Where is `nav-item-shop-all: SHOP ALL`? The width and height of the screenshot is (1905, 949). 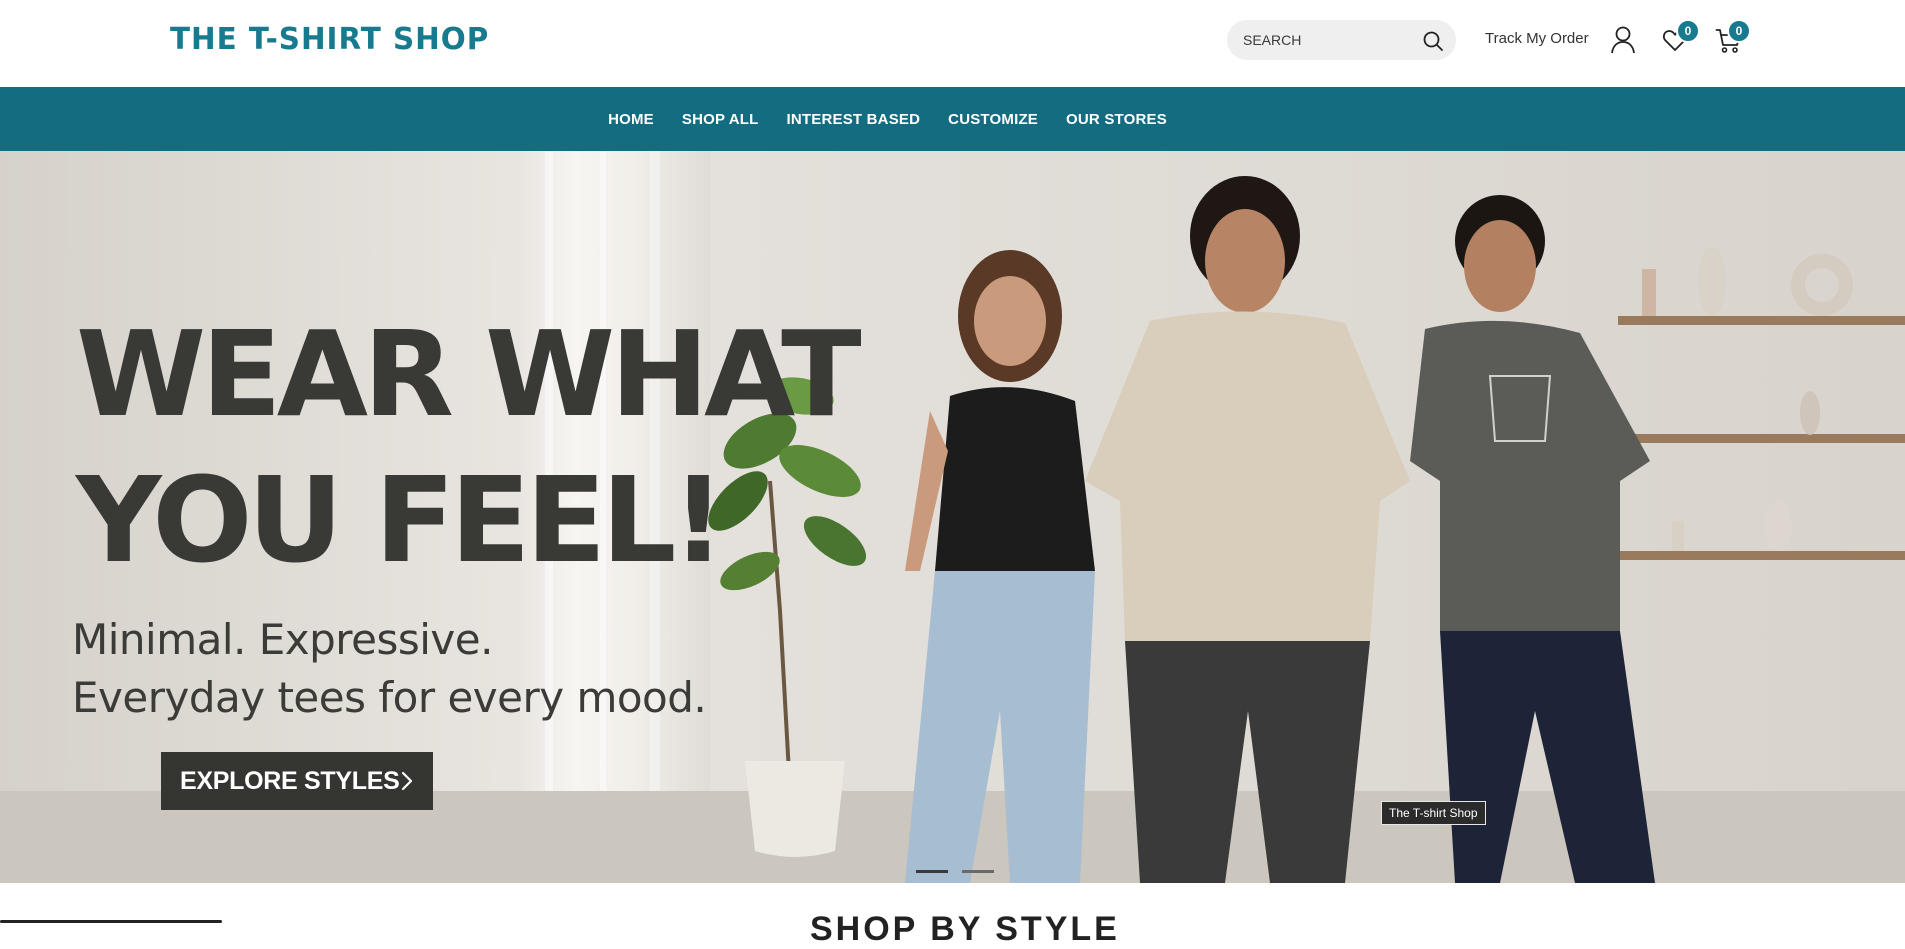
nav-item-shop-all: SHOP ALL is located at coordinates (720, 119).